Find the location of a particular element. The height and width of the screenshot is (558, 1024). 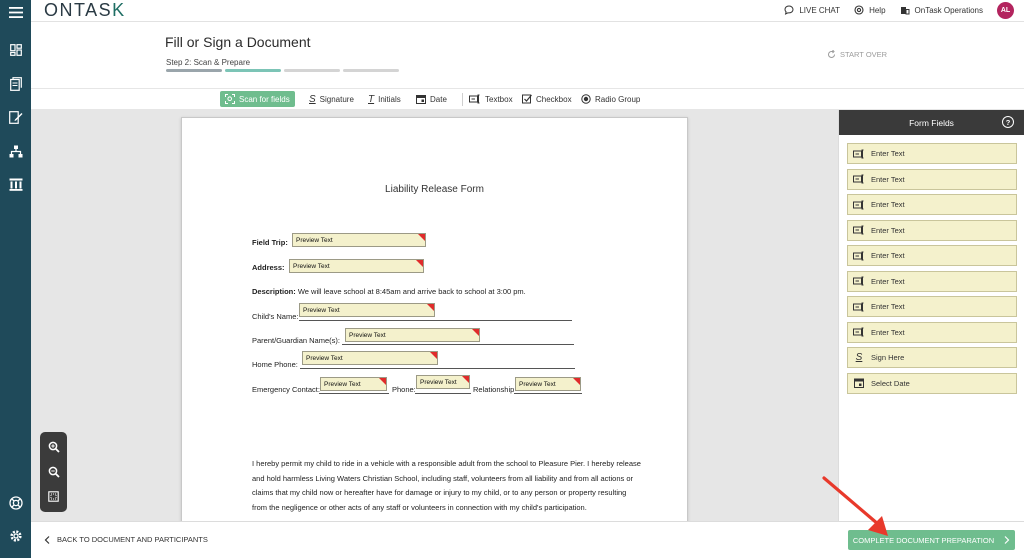

document-title: Liability Release Form is located at coordinates (434, 189).